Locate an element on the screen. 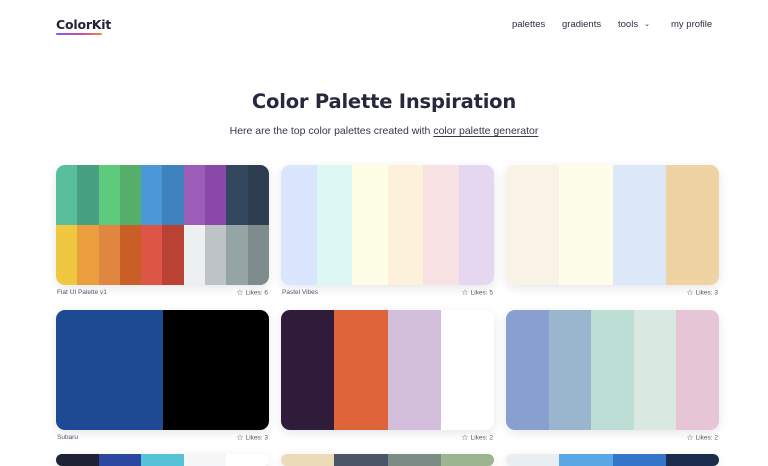 This screenshot has height=466, width=768. palette-card: ☆ Likes: 3 is located at coordinates (612, 233).